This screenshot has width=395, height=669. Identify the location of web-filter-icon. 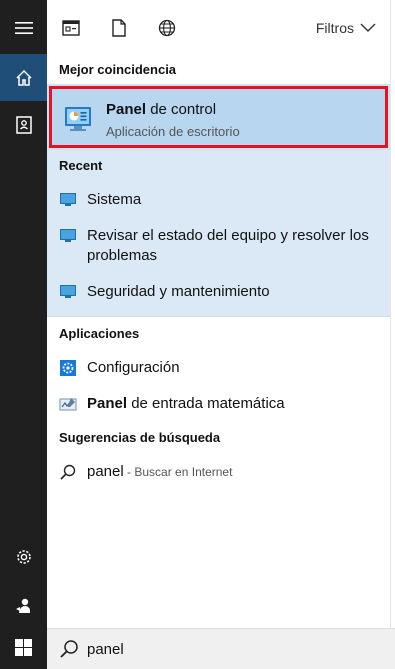
(167, 28).